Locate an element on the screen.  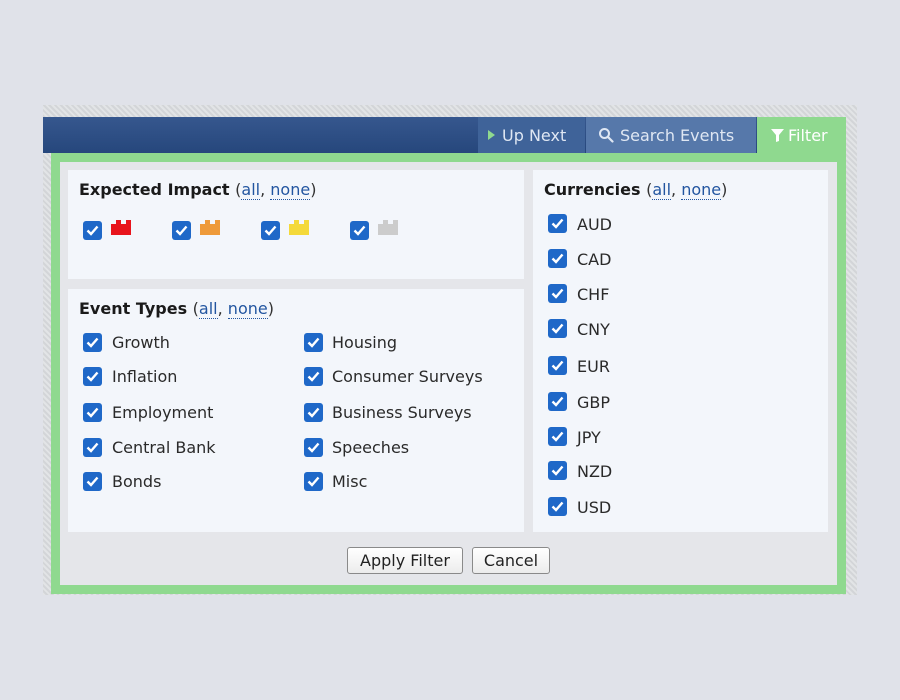
currency-chf-label: CHF is located at coordinates (593, 294).